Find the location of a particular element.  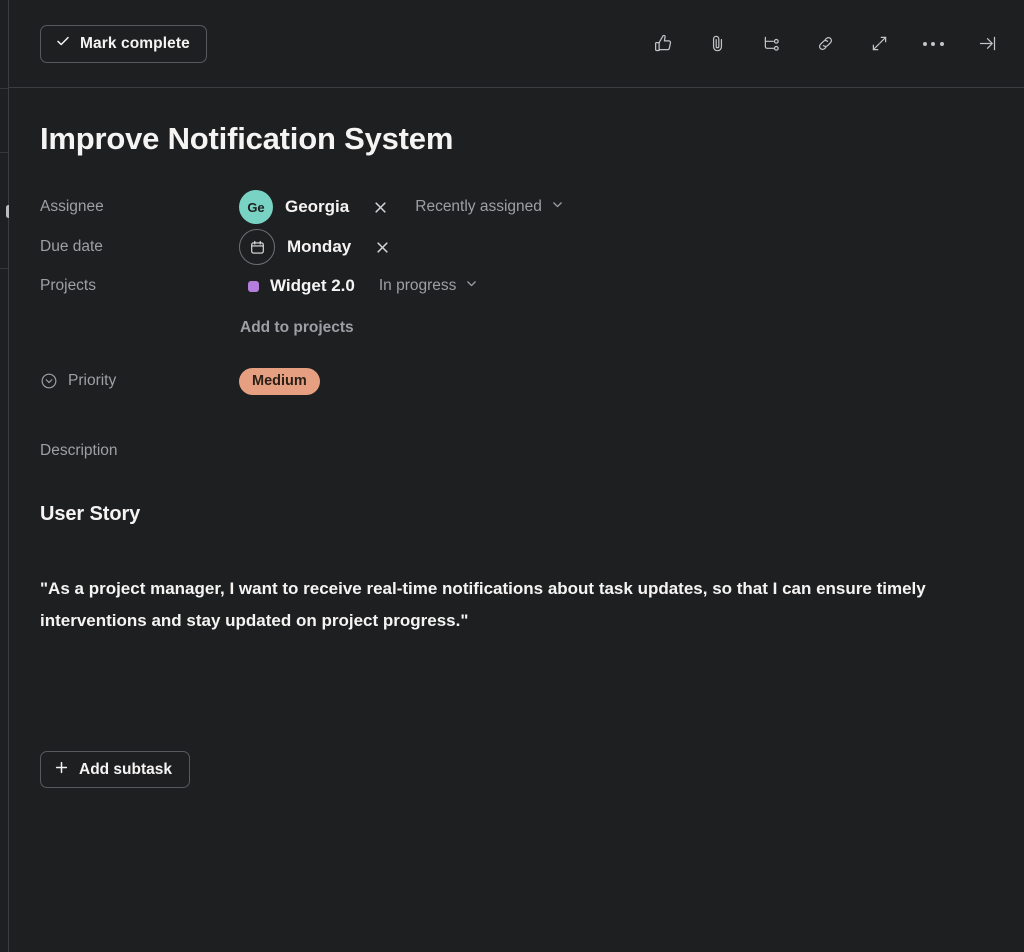

assignee-value: Ge Georgia Recently assigned is located at coordinates (402, 207).